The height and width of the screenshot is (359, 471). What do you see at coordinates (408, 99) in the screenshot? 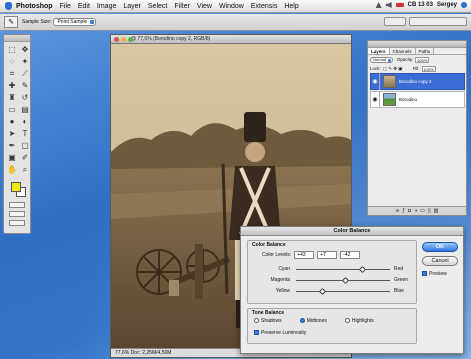
I see `layer-name: Borodino` at bounding box center [408, 99].